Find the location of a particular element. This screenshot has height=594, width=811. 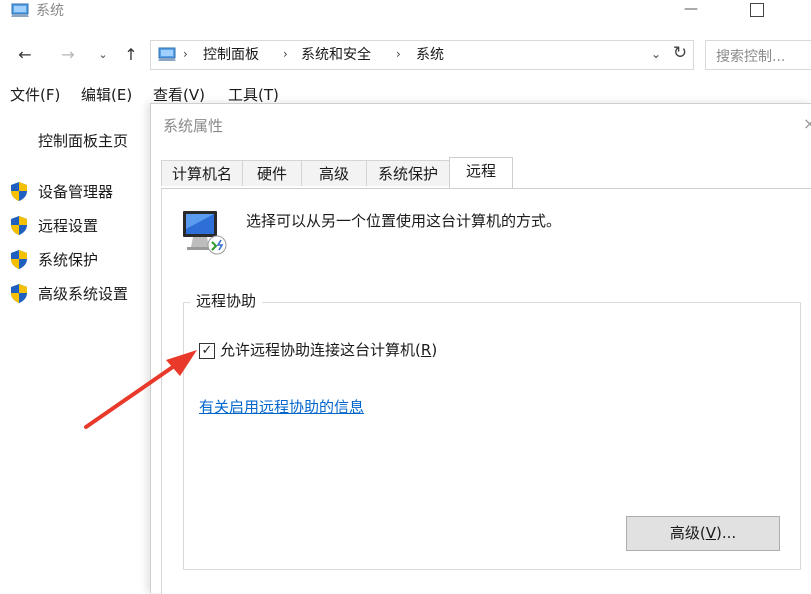

minimize-button: — is located at coordinates (691, 11).